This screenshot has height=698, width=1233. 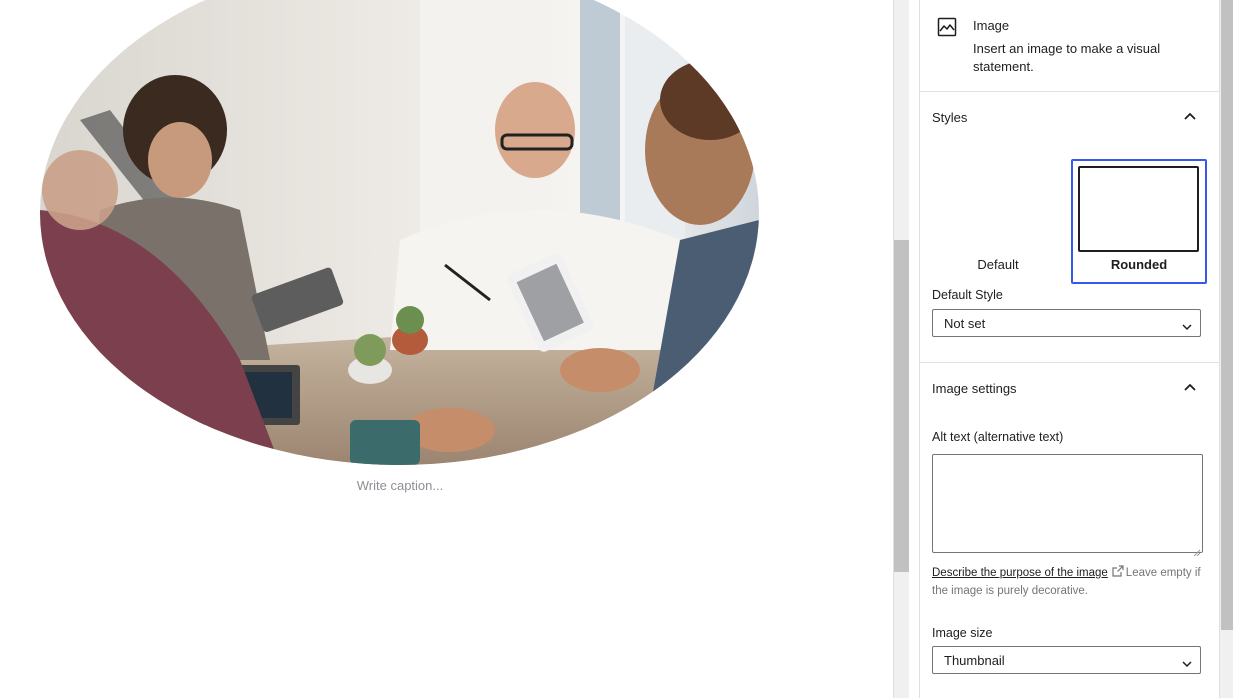 I want to click on style-option-rounded: Rounded, so click(x=1139, y=221).